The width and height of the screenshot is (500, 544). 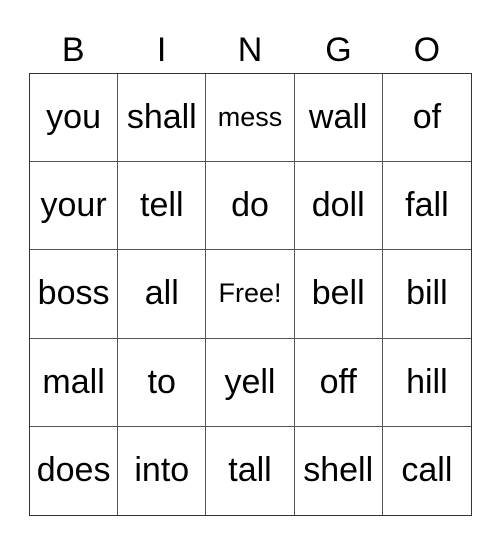 I want to click on bingo-cell: shall, so click(x=162, y=118).